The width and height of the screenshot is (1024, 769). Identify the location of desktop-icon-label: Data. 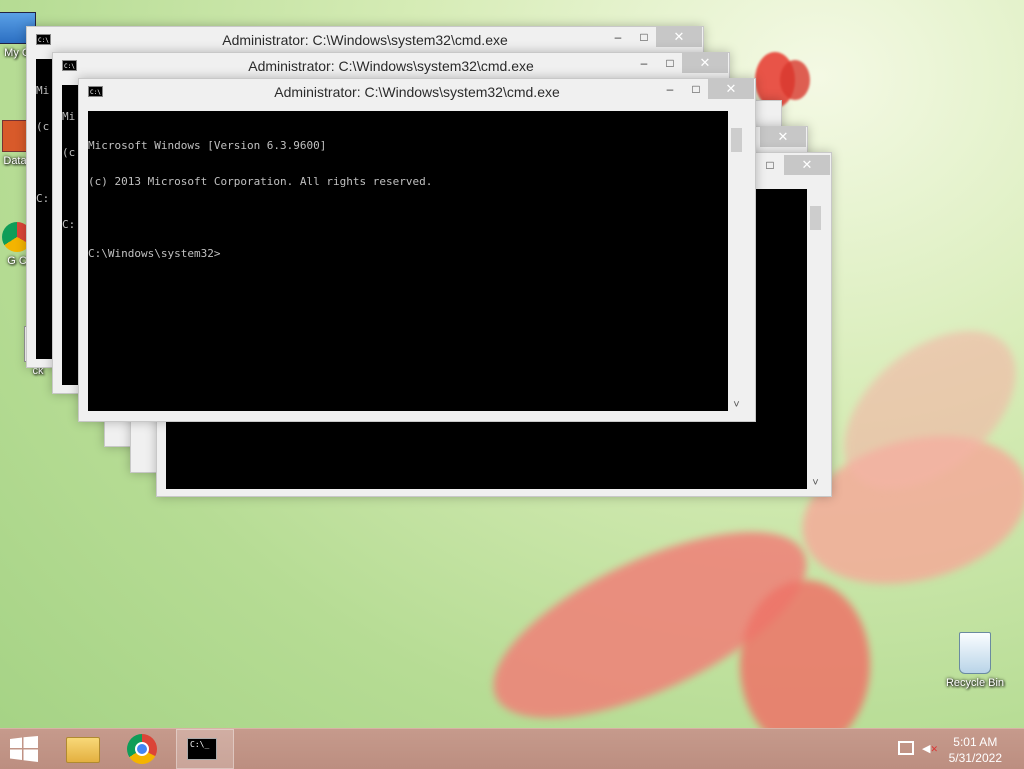
(15, 161).